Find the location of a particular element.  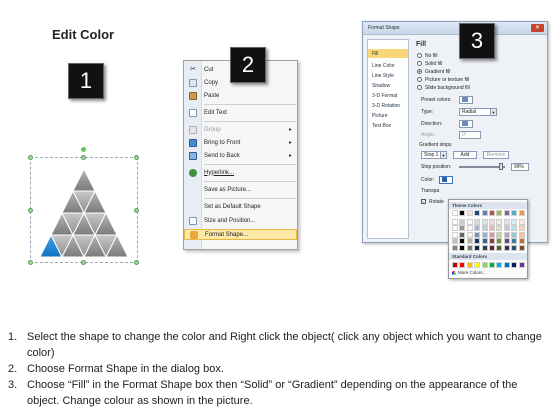

nav-item-line-color: Line Color is located at coordinates (388, 65).